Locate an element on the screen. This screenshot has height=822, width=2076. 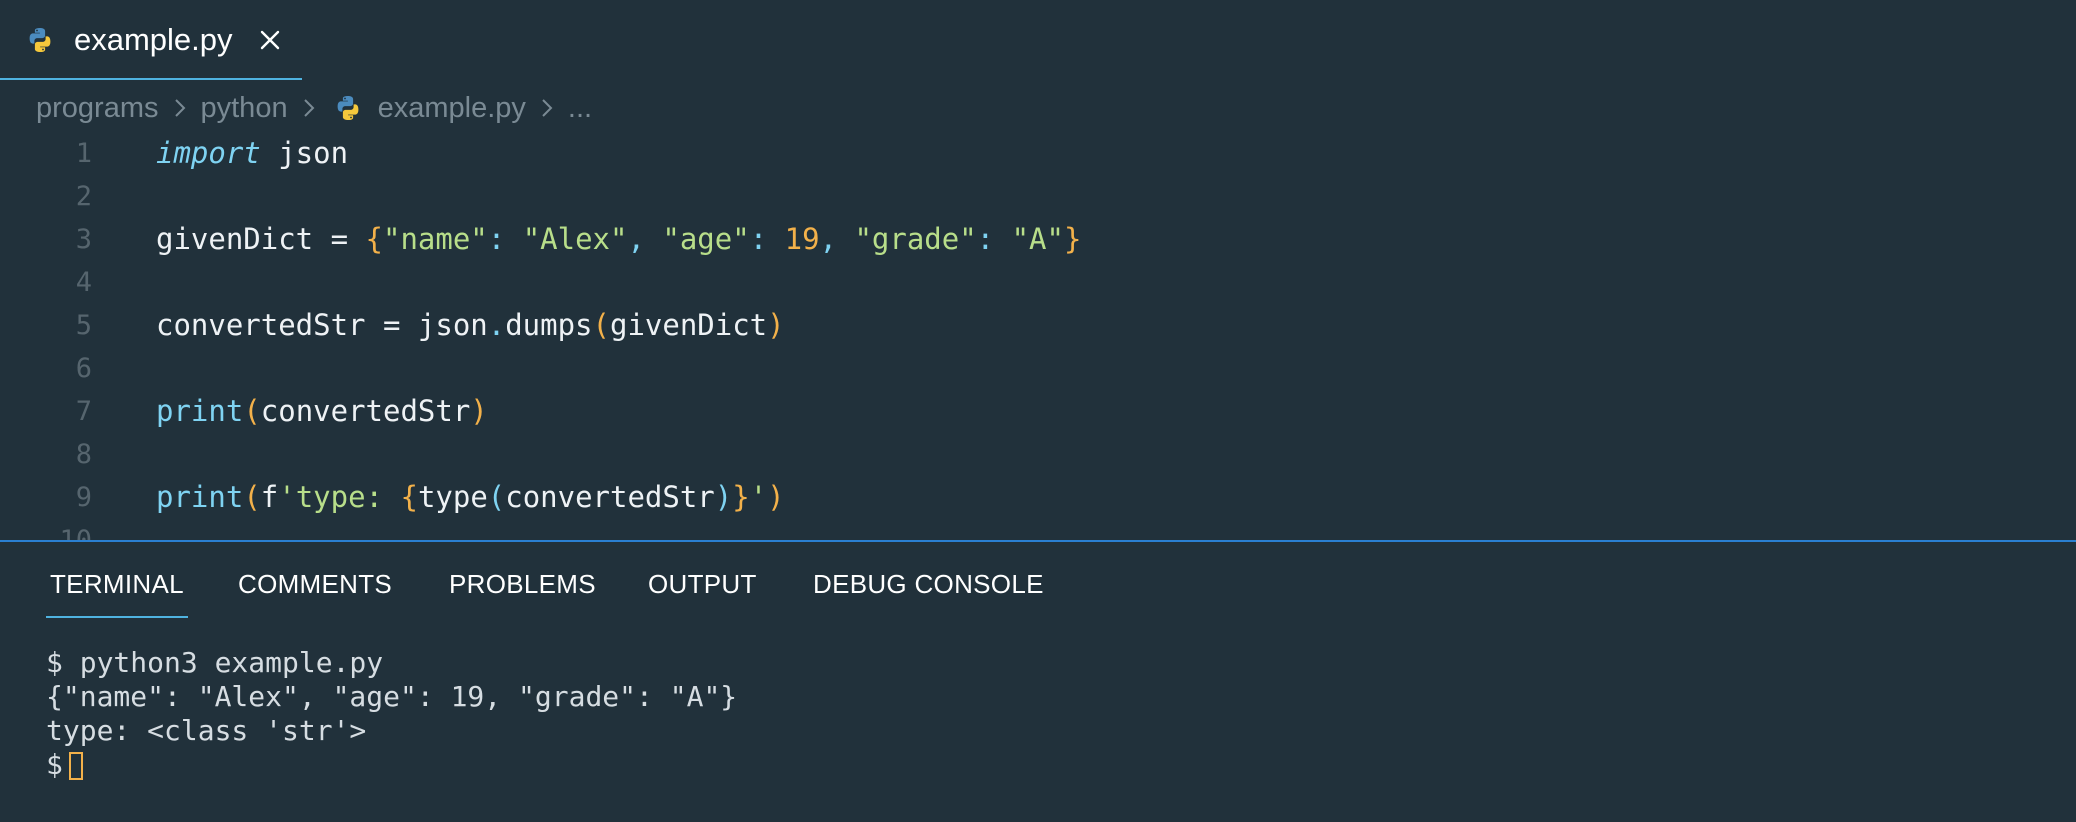
line-number: 5 is located at coordinates (83, 325).